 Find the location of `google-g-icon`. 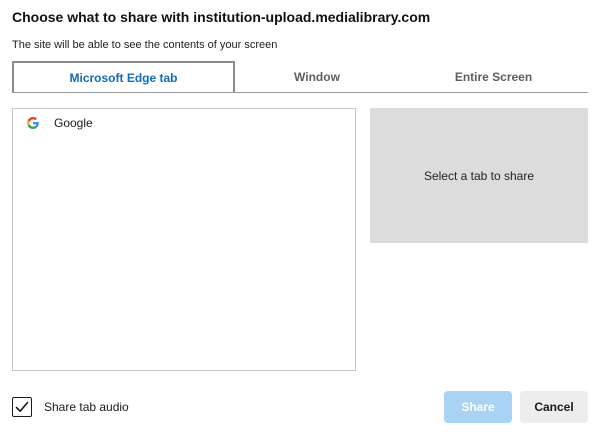

google-g-icon is located at coordinates (33, 123).